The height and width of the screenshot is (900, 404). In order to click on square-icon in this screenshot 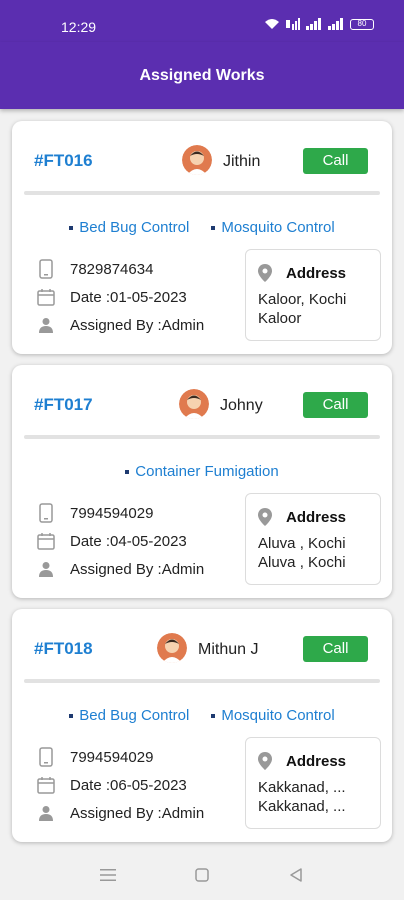, I will do `click(202, 874)`.